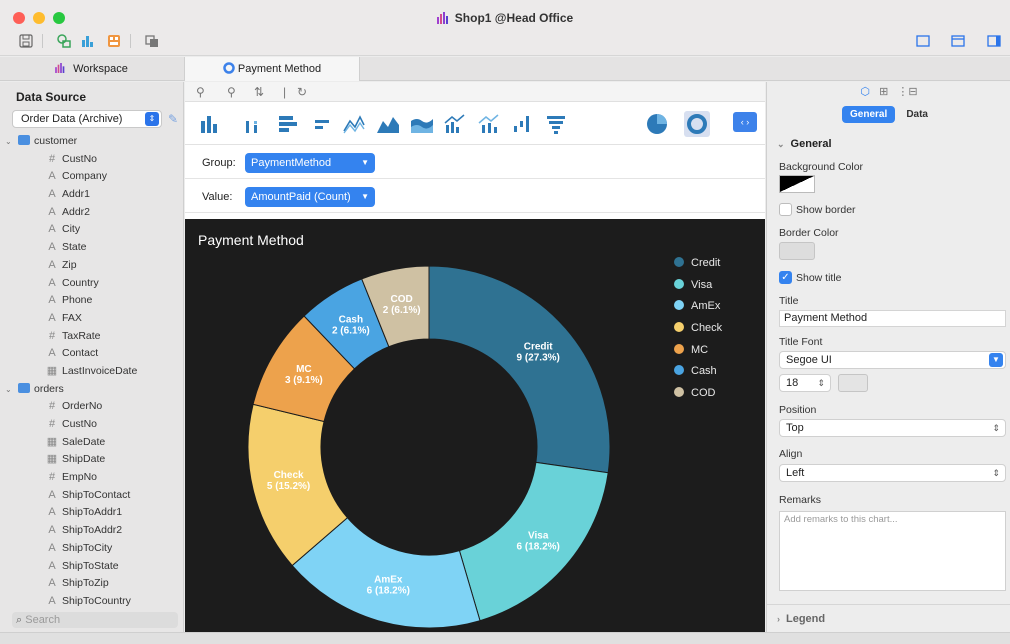  I want to click on legend-section-header: › Legend, so click(801, 619).